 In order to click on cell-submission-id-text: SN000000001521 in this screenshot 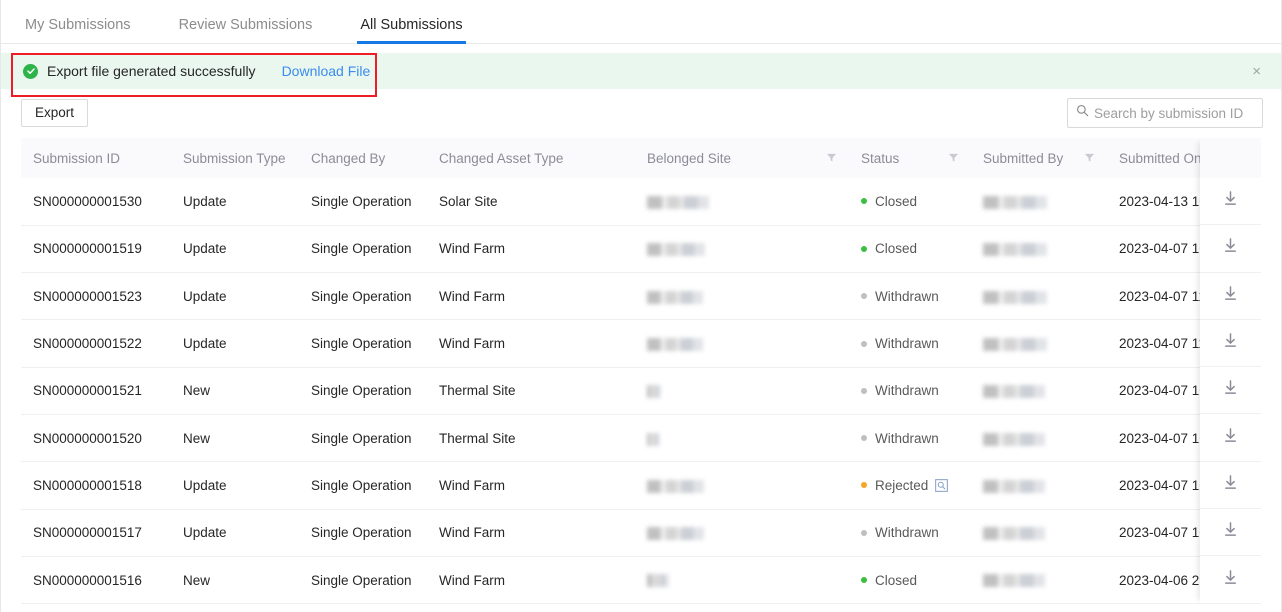, I will do `click(87, 391)`.